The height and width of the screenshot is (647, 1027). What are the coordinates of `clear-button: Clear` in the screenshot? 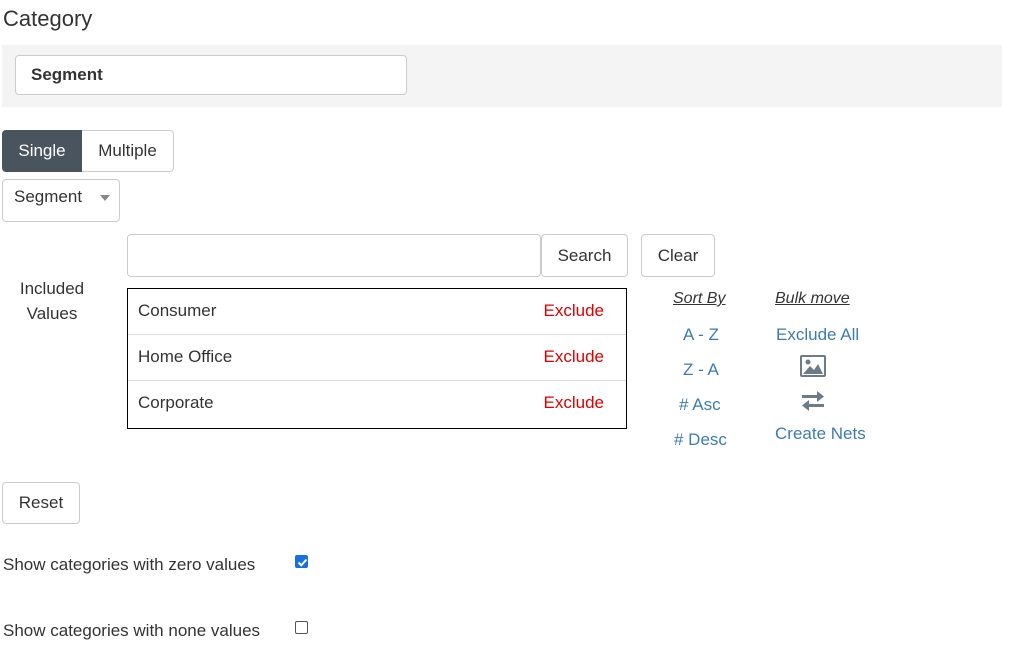 It's located at (678, 255).